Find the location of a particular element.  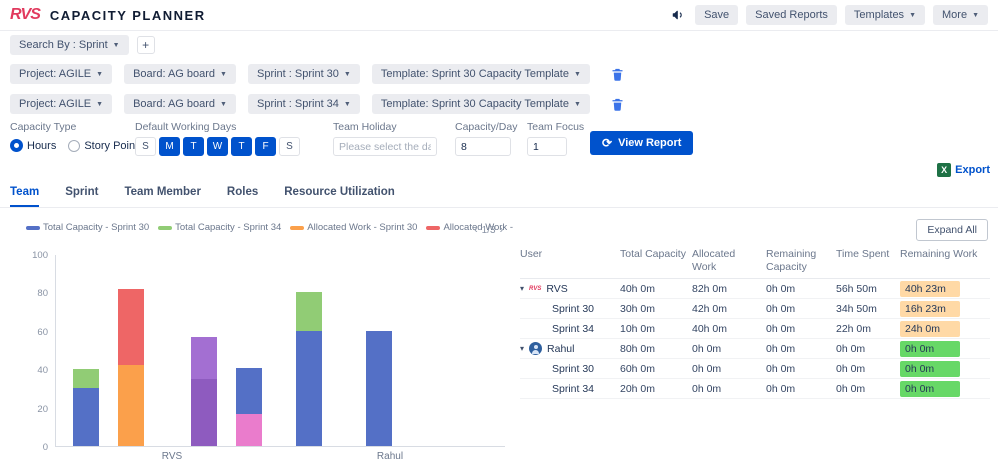

excel-icon: X is located at coordinates (944, 170).